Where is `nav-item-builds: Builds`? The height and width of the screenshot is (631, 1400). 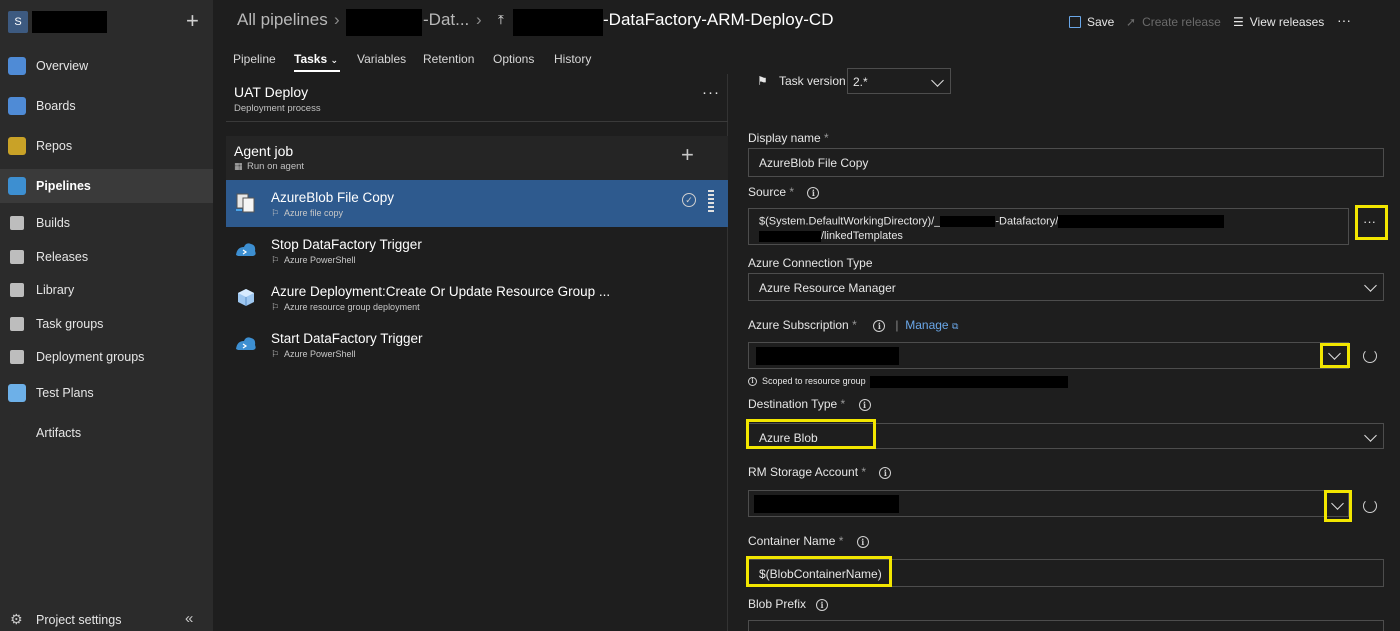 nav-item-builds: Builds is located at coordinates (106, 223).